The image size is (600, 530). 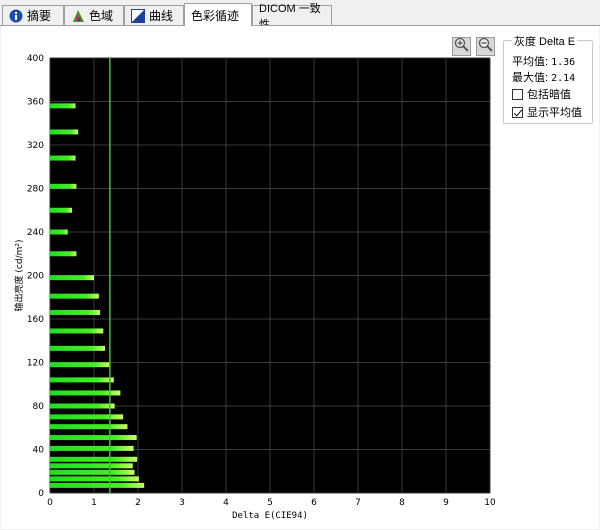 I want to click on y-tick-labels: 0 40 80 120 160 200 240 280 320 360 400, so click(x=35, y=276).